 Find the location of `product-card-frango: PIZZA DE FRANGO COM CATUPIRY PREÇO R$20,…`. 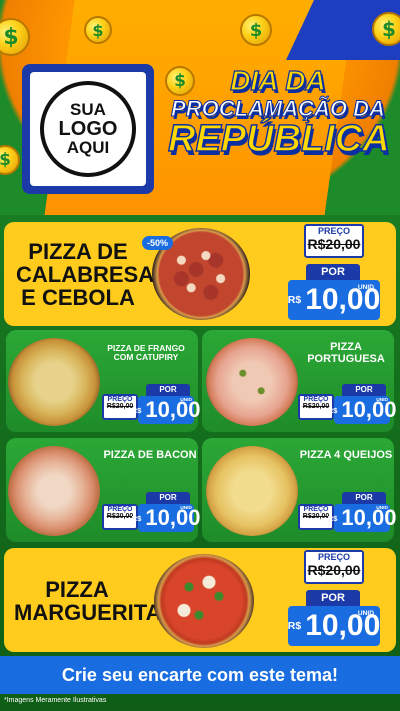

product-card-frango: PIZZA DE FRANGO COM CATUPIRY PREÇO R$20,… is located at coordinates (103, 381).